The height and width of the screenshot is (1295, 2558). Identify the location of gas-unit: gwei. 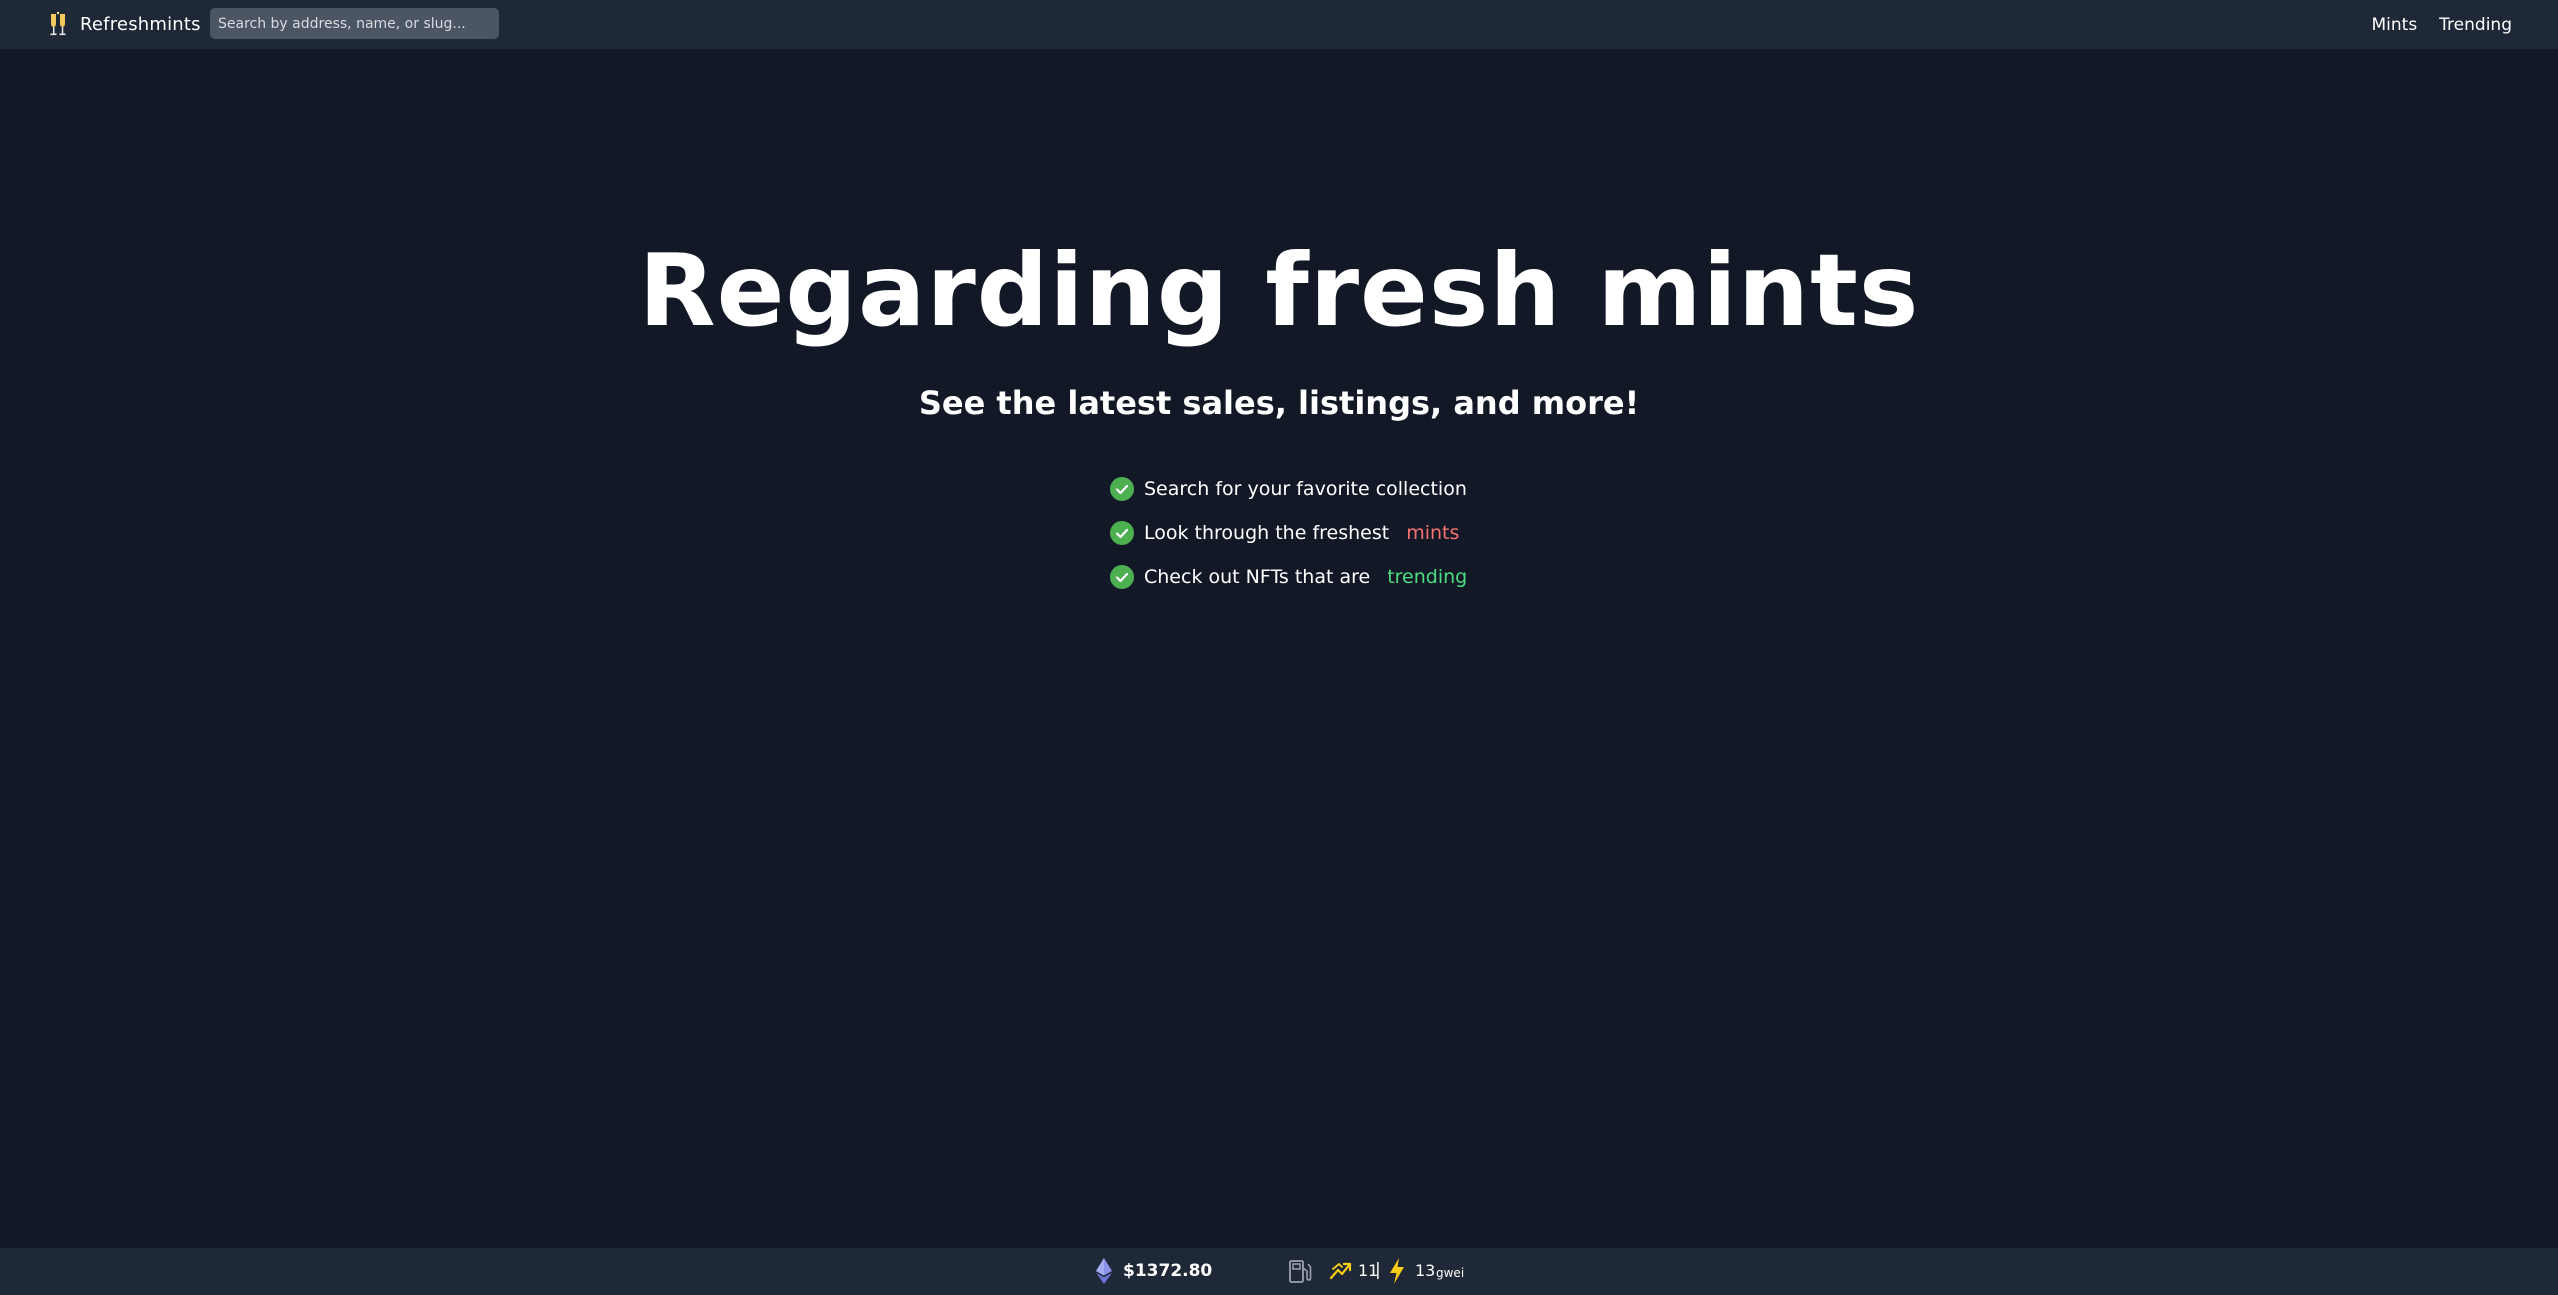
(1450, 1273).